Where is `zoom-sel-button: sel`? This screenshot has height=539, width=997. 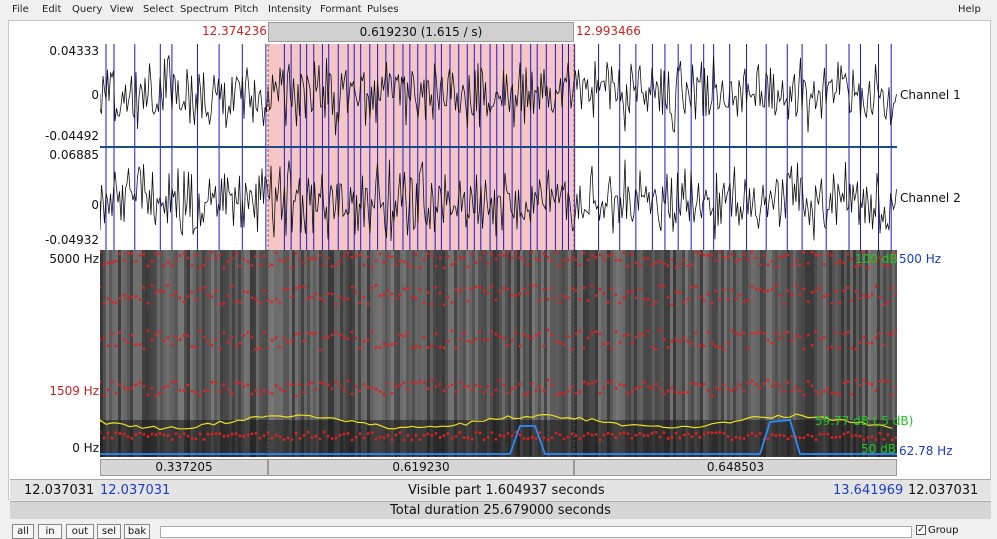
zoom-sel-button: sel is located at coordinates (109, 531).